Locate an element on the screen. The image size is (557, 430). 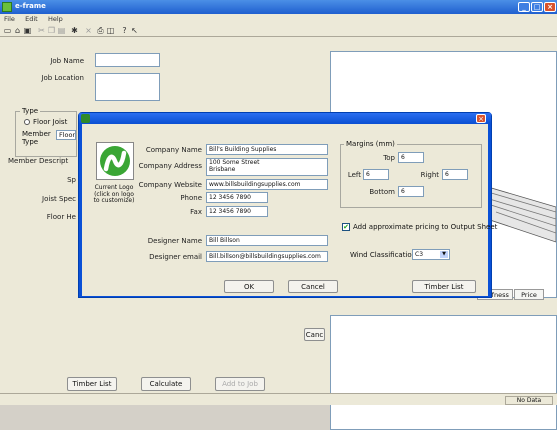
cancel-button: Cancel is located at coordinates (313, 286).